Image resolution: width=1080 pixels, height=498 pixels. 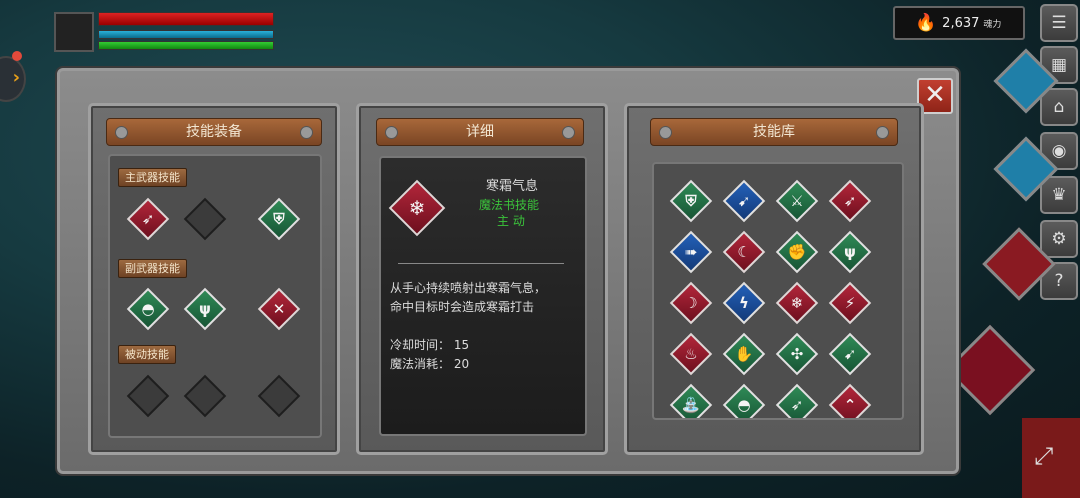 What do you see at coordinates (152, 268) in the screenshot?
I see `sub-weapon-skill-label: 副武器技能` at bounding box center [152, 268].